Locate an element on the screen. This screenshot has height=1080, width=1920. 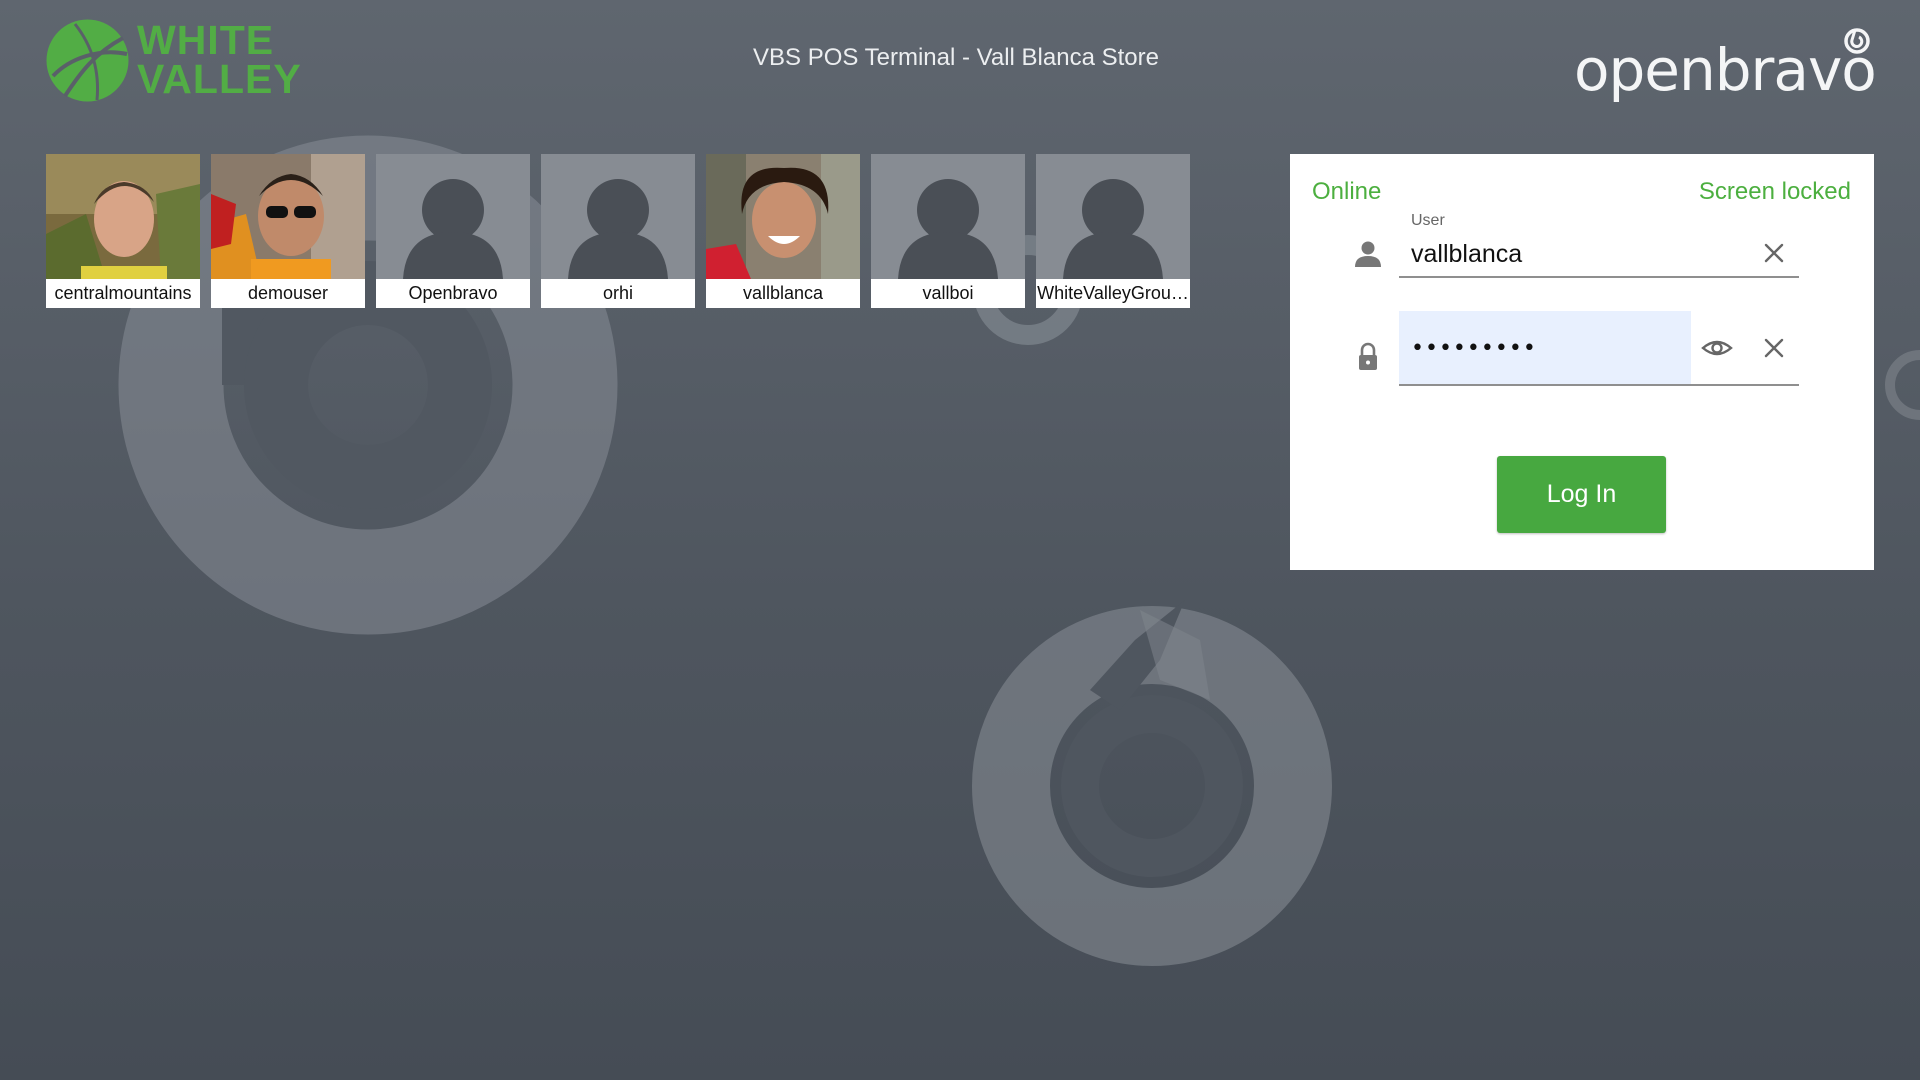
user-tile-centralmountains: centralmountains is located at coordinates (123, 231).